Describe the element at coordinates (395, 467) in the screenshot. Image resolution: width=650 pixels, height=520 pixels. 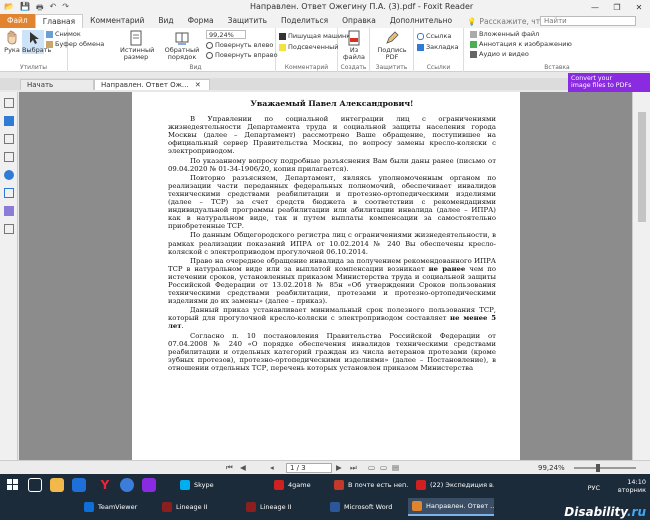
I see `continuous-icon: ▤` at that location.